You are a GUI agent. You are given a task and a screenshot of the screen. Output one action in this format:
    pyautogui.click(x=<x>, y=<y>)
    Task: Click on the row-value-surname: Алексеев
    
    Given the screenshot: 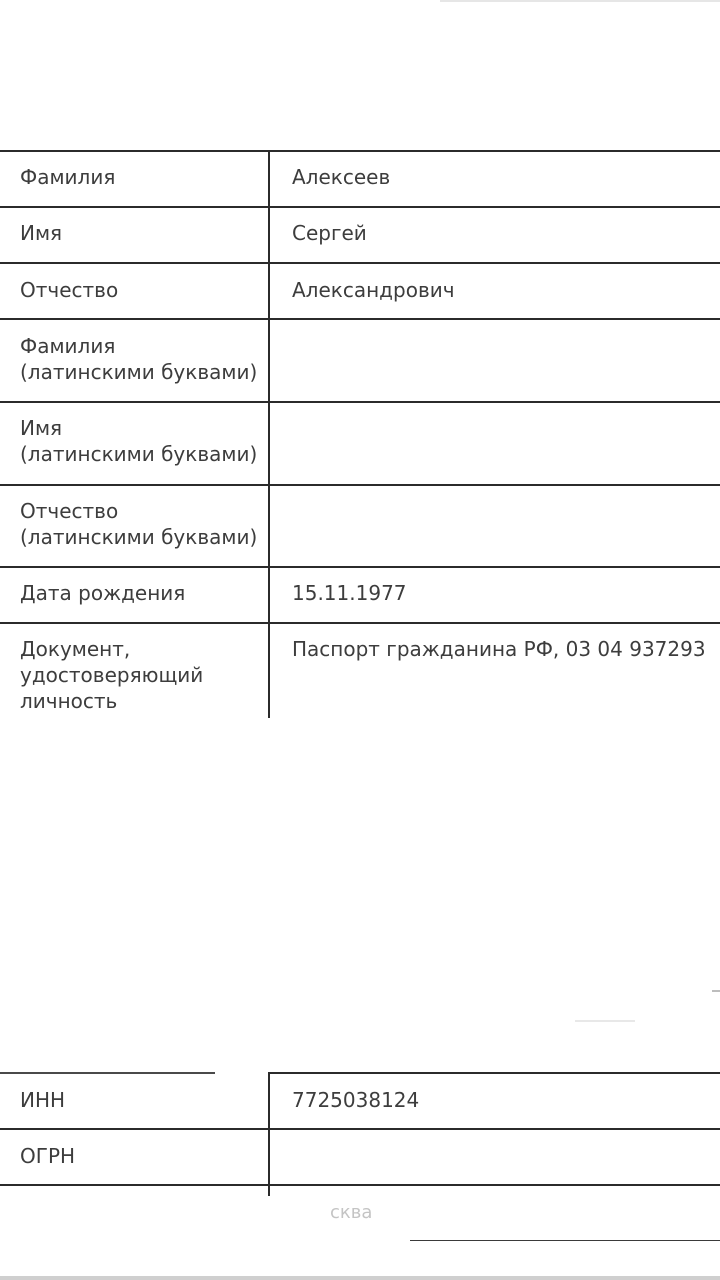 What is the action you would take?
    pyautogui.click(x=341, y=177)
    